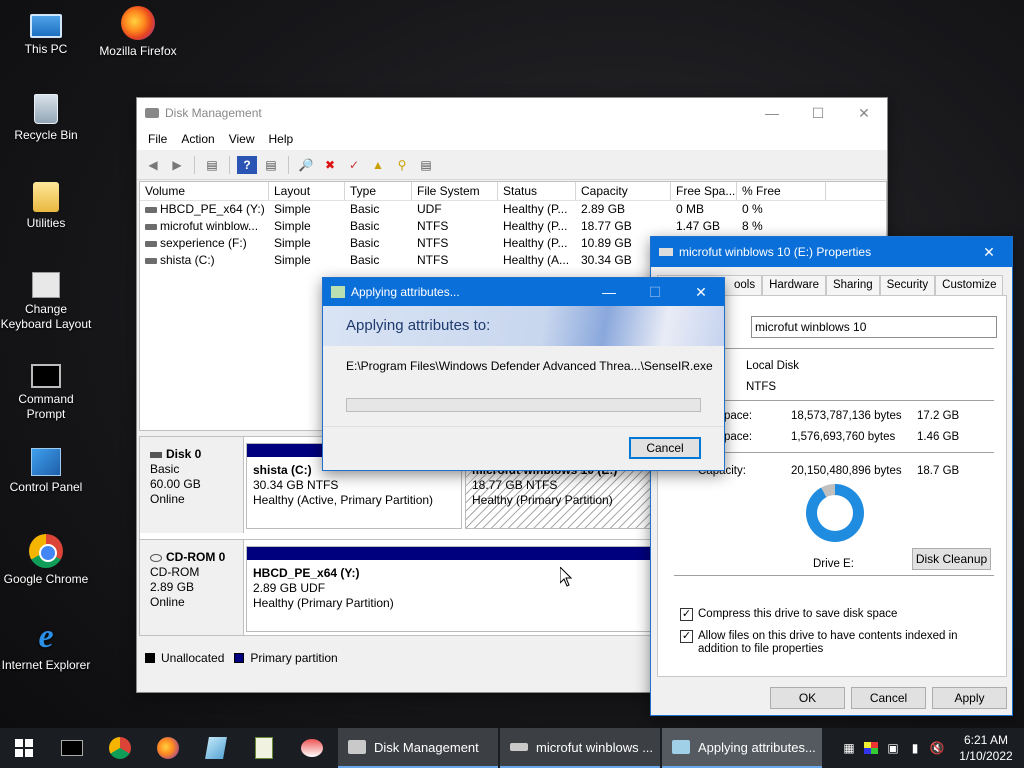 The height and width of the screenshot is (768, 1024). What do you see at coordinates (986, 748) in the screenshot?
I see `clock: 6:21 AM 1/10/2022` at bounding box center [986, 748].